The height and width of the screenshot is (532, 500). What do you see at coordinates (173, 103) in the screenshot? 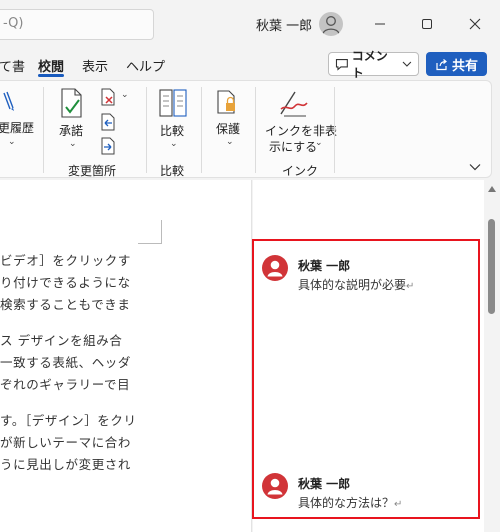
I see `compare-icon` at bounding box center [173, 103].